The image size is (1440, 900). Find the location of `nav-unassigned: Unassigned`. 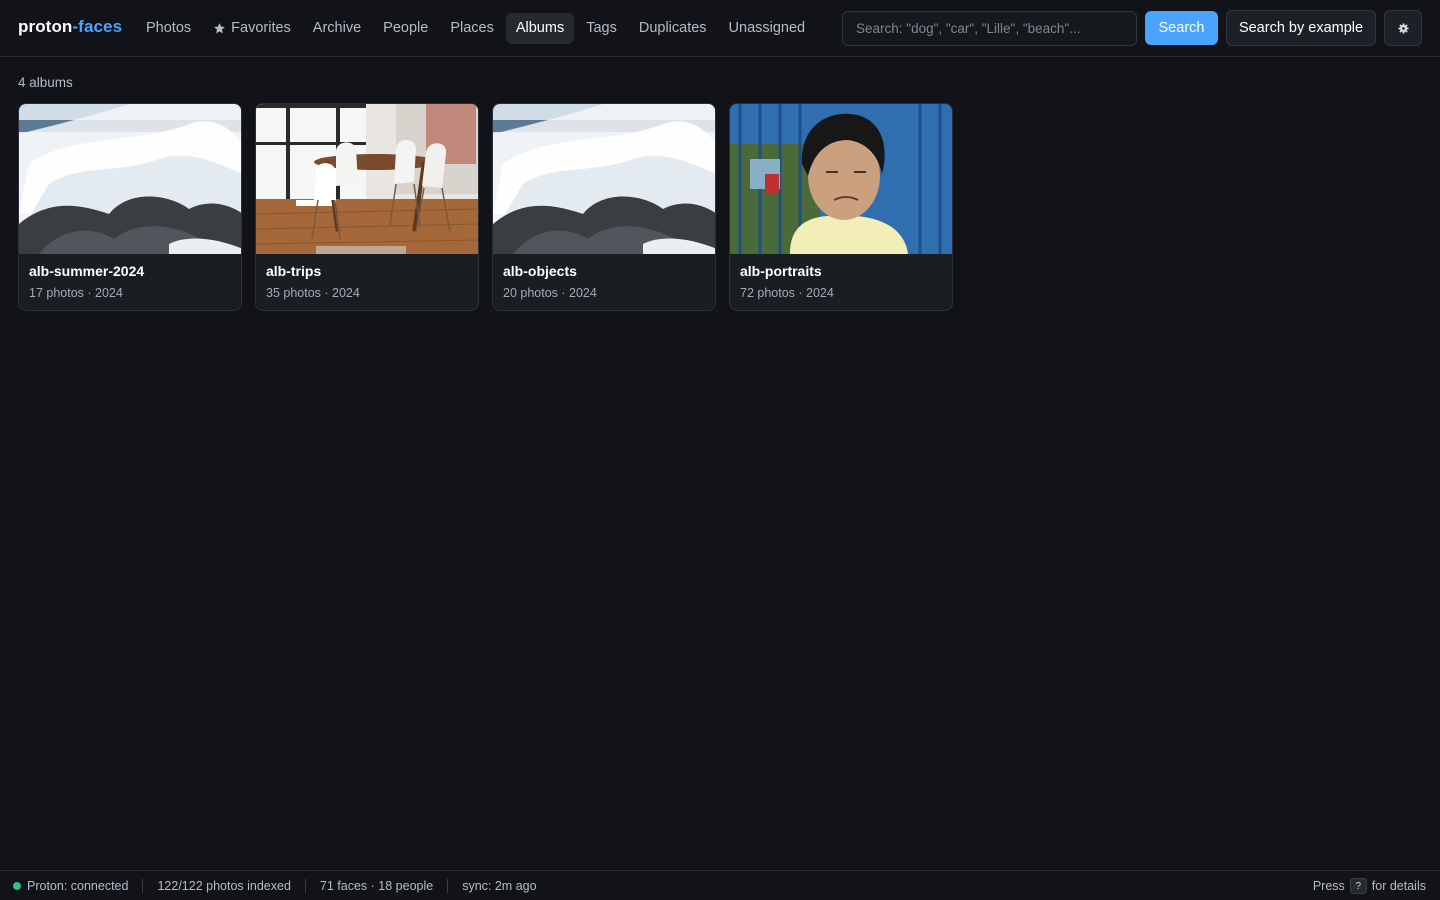

nav-unassigned: Unassigned is located at coordinates (767, 28).